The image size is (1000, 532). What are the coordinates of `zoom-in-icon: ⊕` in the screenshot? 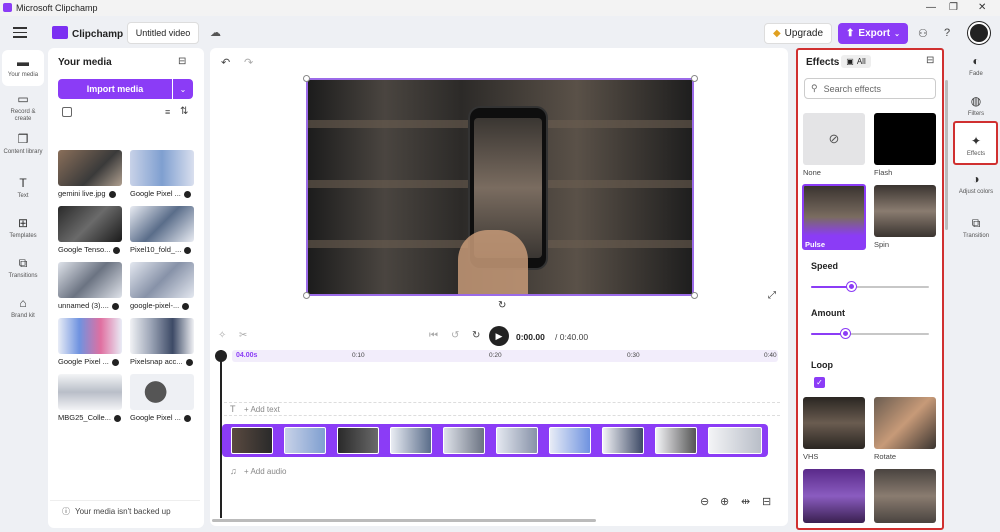 It's located at (724, 501).